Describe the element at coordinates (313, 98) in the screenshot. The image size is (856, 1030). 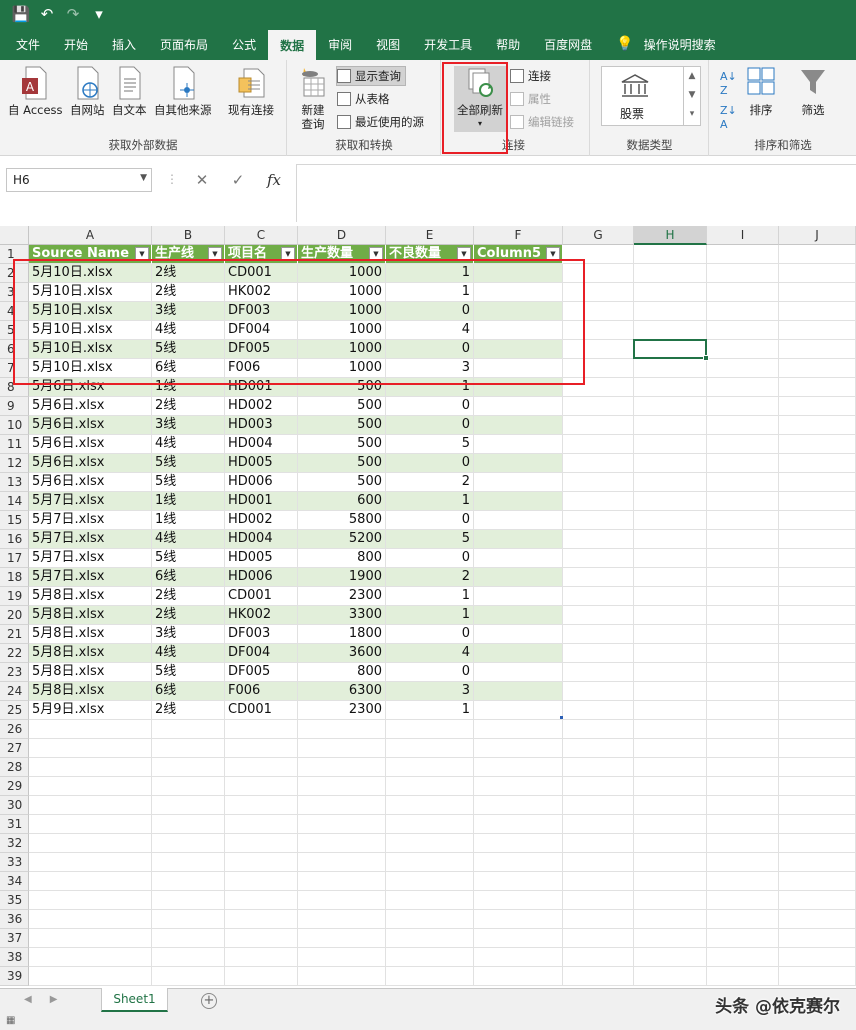
I see `new-query-button: 新建 查询` at that location.